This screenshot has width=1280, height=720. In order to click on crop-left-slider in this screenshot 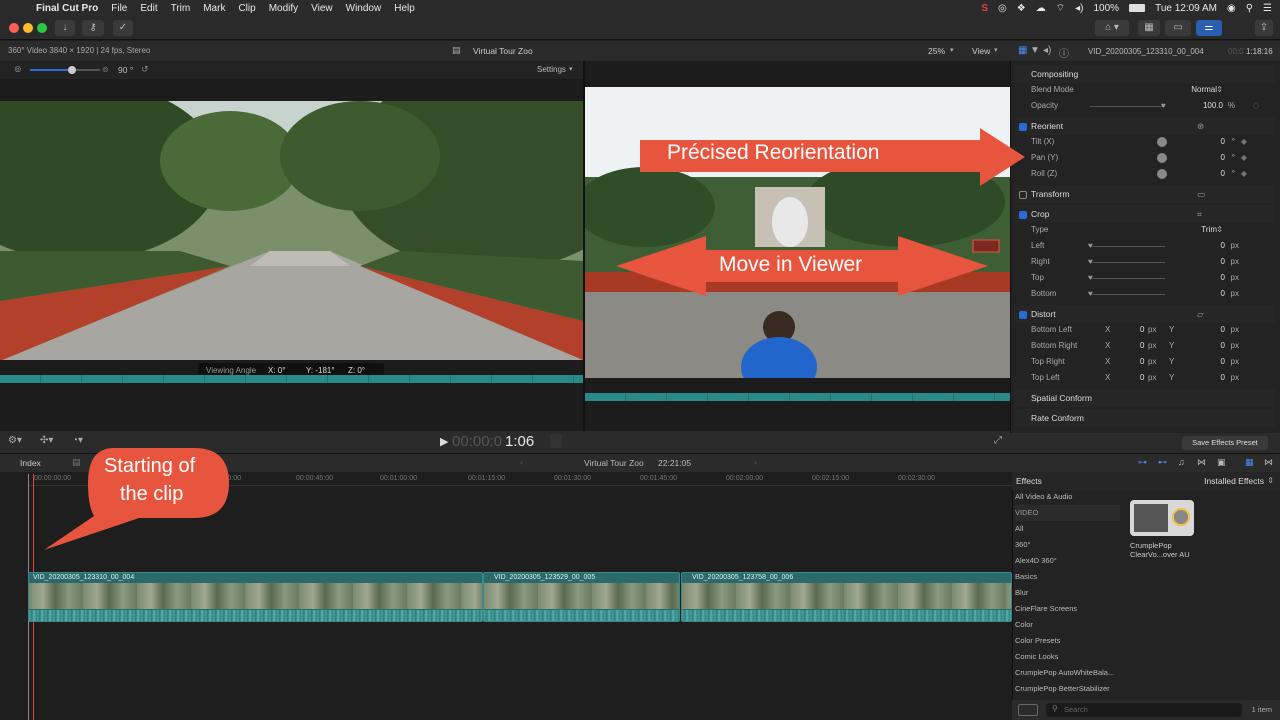, I will do `click(1127, 246)`.